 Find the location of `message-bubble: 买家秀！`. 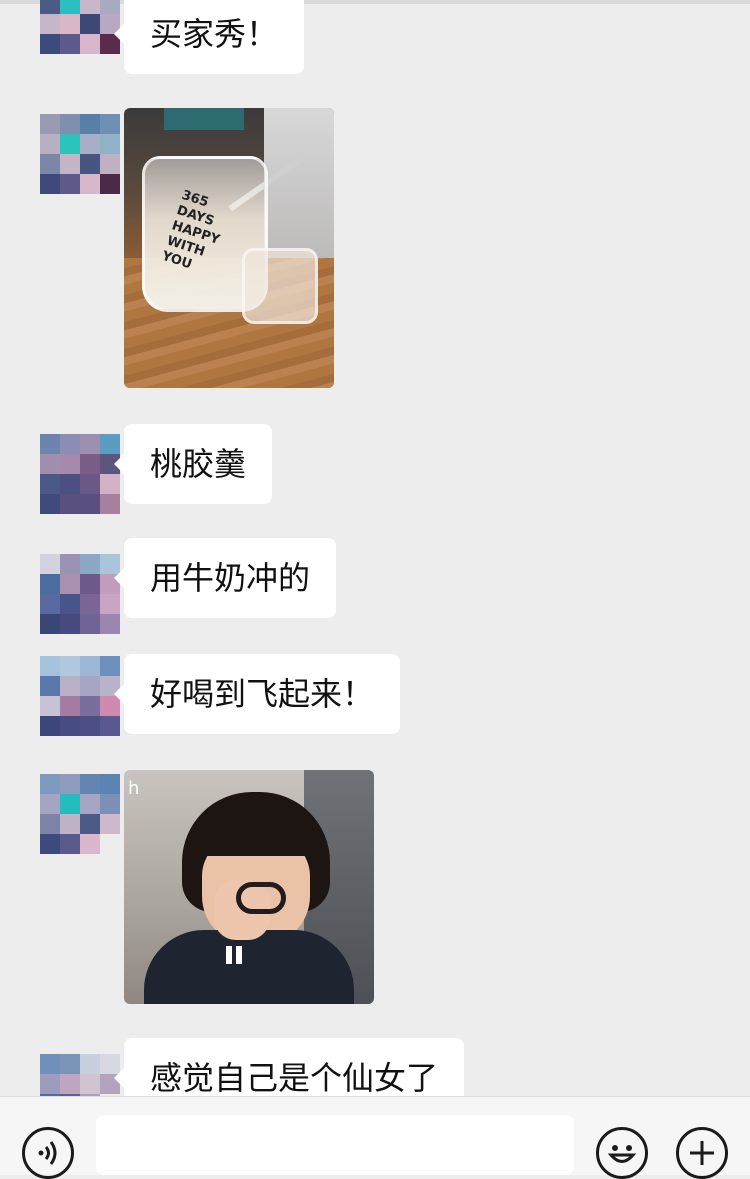

message-bubble: 买家秀！ is located at coordinates (209, 37).